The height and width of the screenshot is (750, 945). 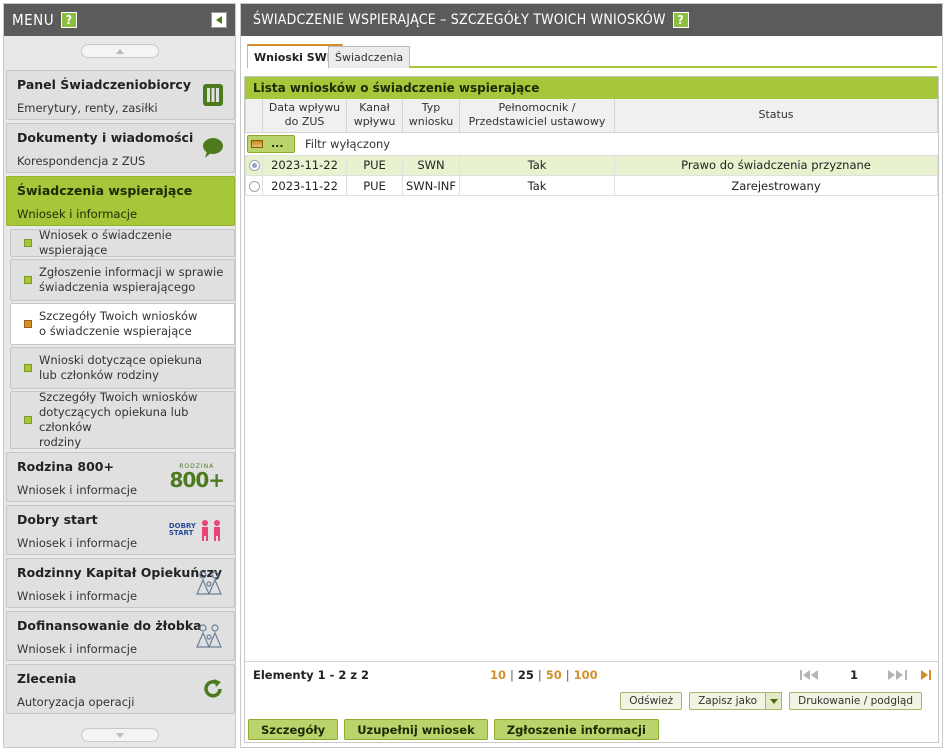 What do you see at coordinates (776, 116) in the screenshot?
I see `column-header-status: Status` at bounding box center [776, 116].